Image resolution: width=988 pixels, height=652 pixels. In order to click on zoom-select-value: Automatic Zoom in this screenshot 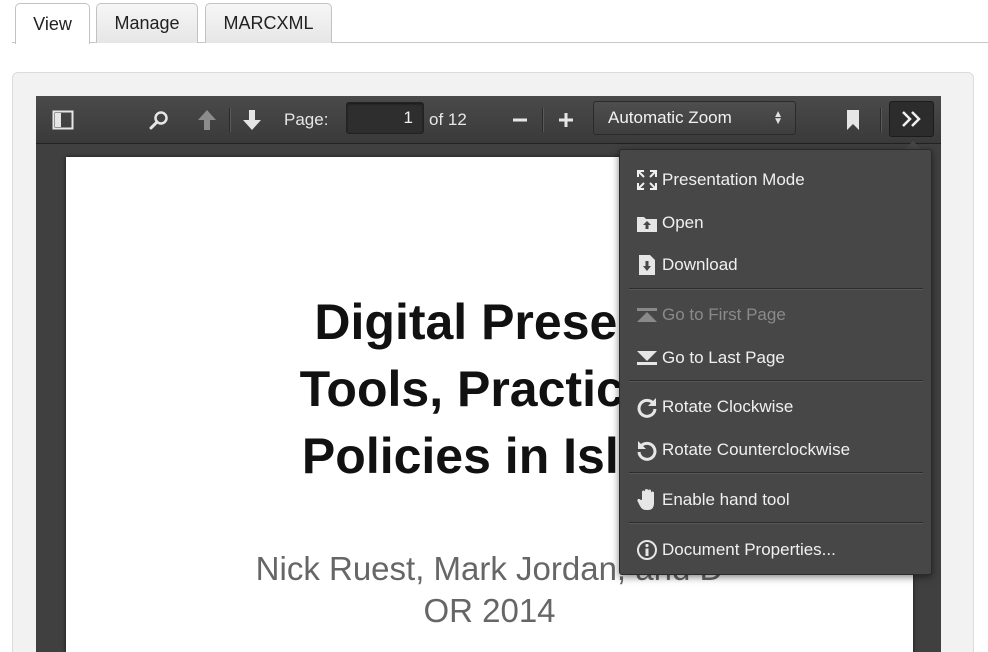, I will do `click(670, 117)`.